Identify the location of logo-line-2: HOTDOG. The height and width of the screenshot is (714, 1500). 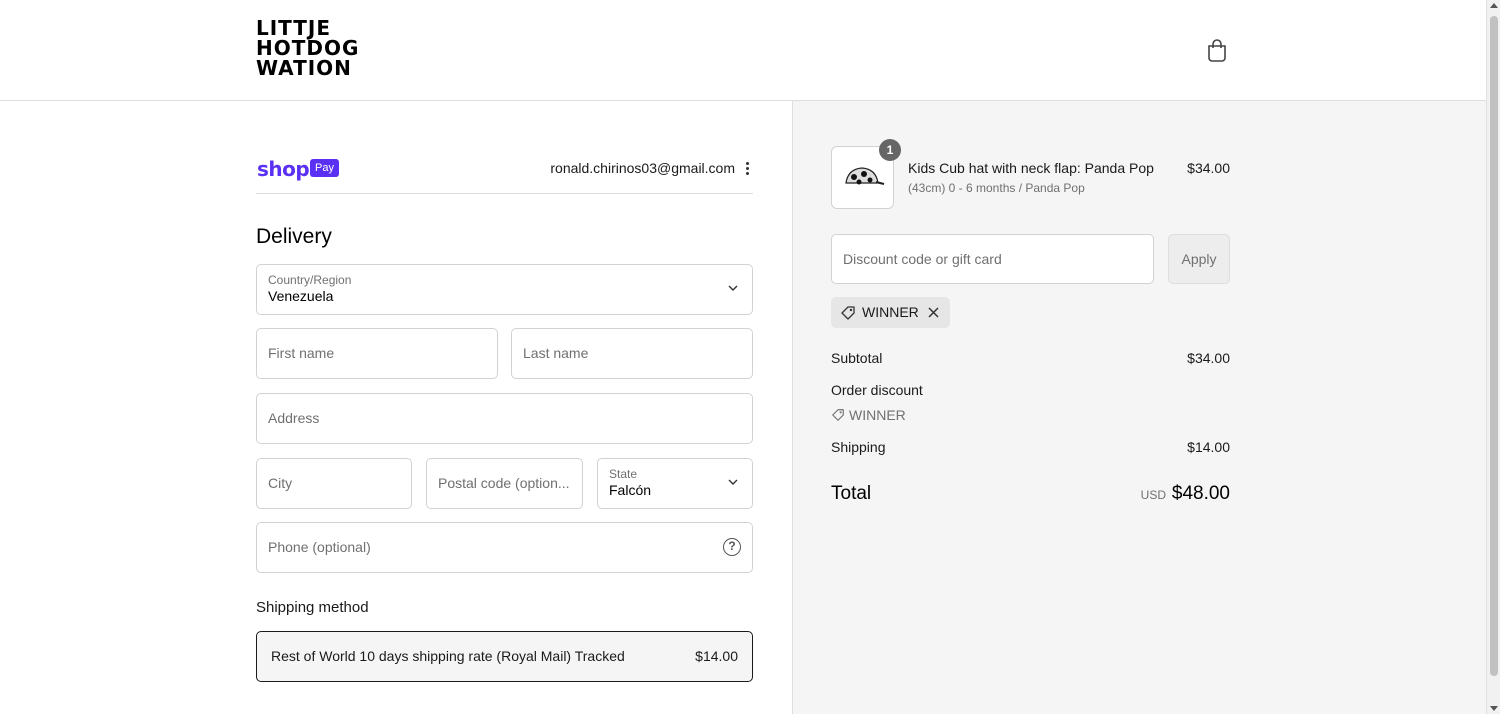
(308, 48).